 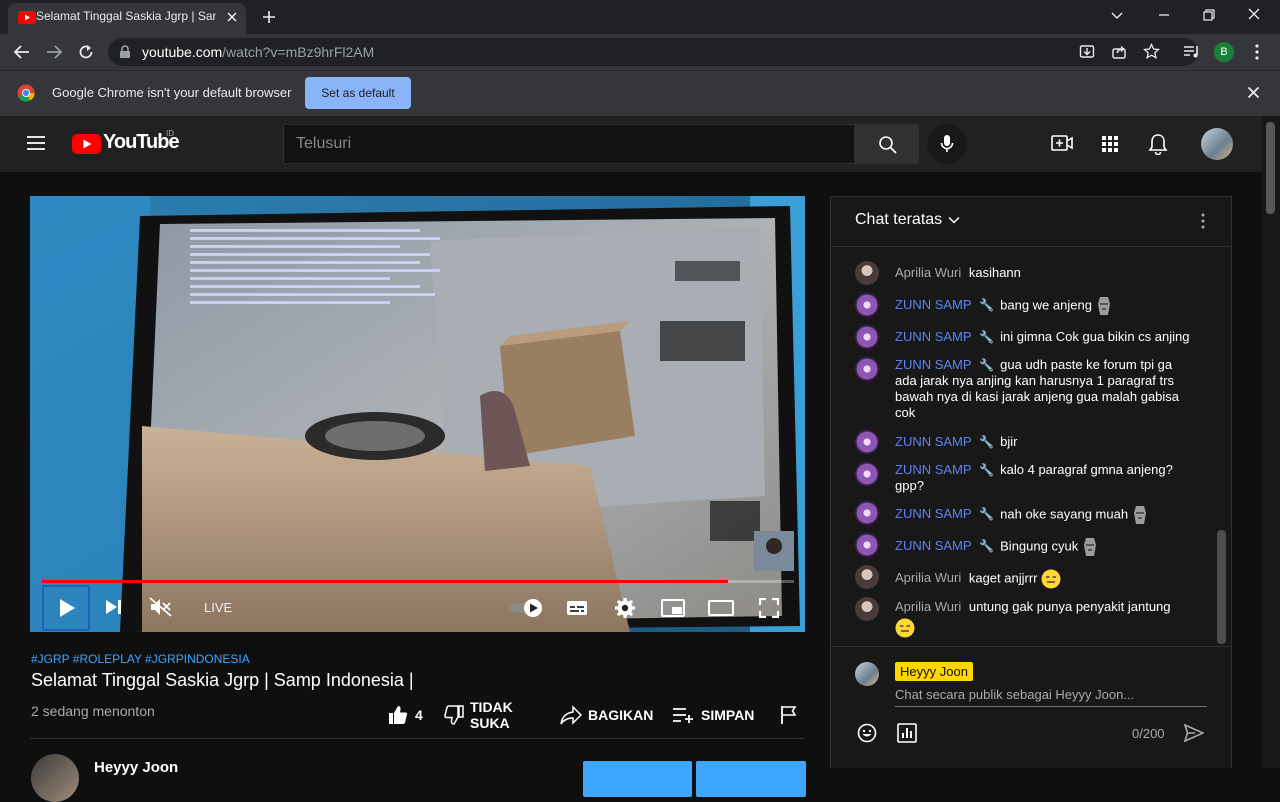 I want to click on moai-emoji-icon, so click(x=1104, y=306).